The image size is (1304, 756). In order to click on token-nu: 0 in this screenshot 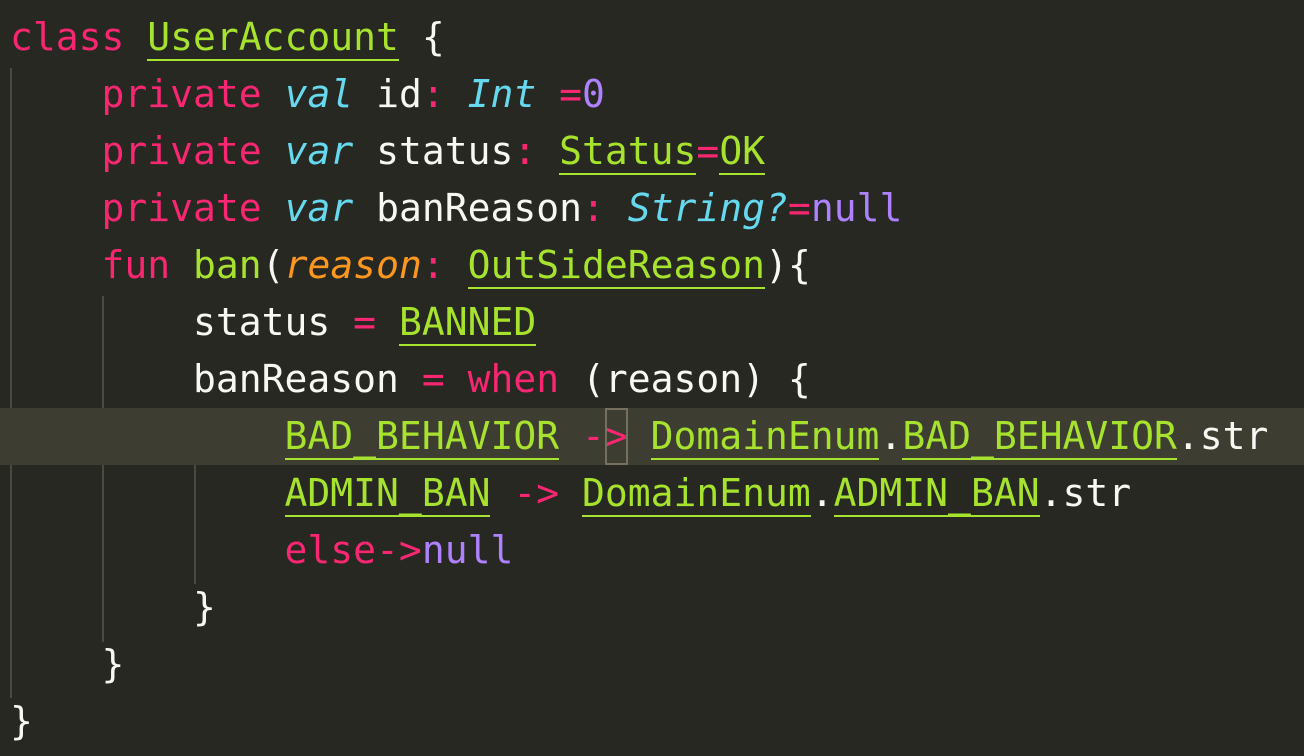, I will do `click(593, 94)`.